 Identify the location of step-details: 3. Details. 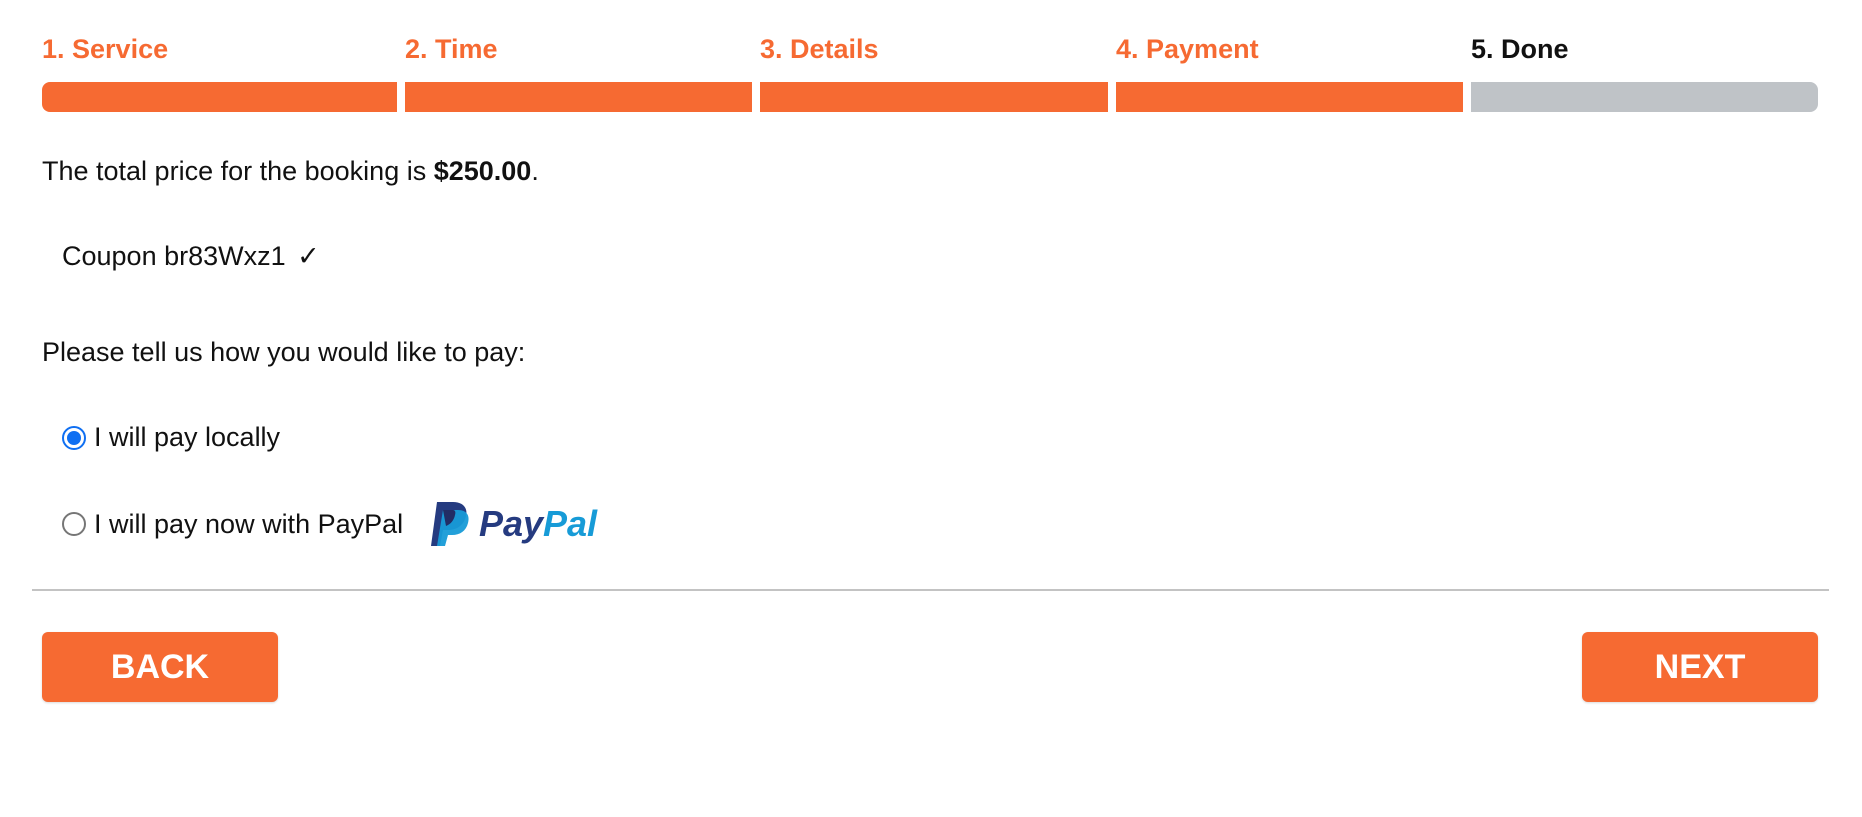
(934, 72).